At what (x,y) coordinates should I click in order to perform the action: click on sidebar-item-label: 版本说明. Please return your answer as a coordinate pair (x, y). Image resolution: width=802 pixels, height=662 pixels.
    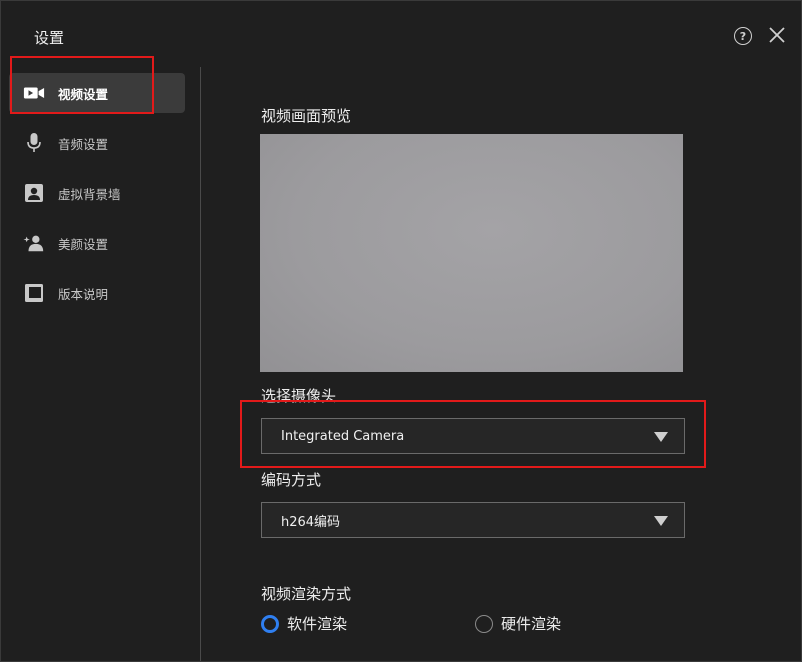
    Looking at the image, I should click on (83, 294).